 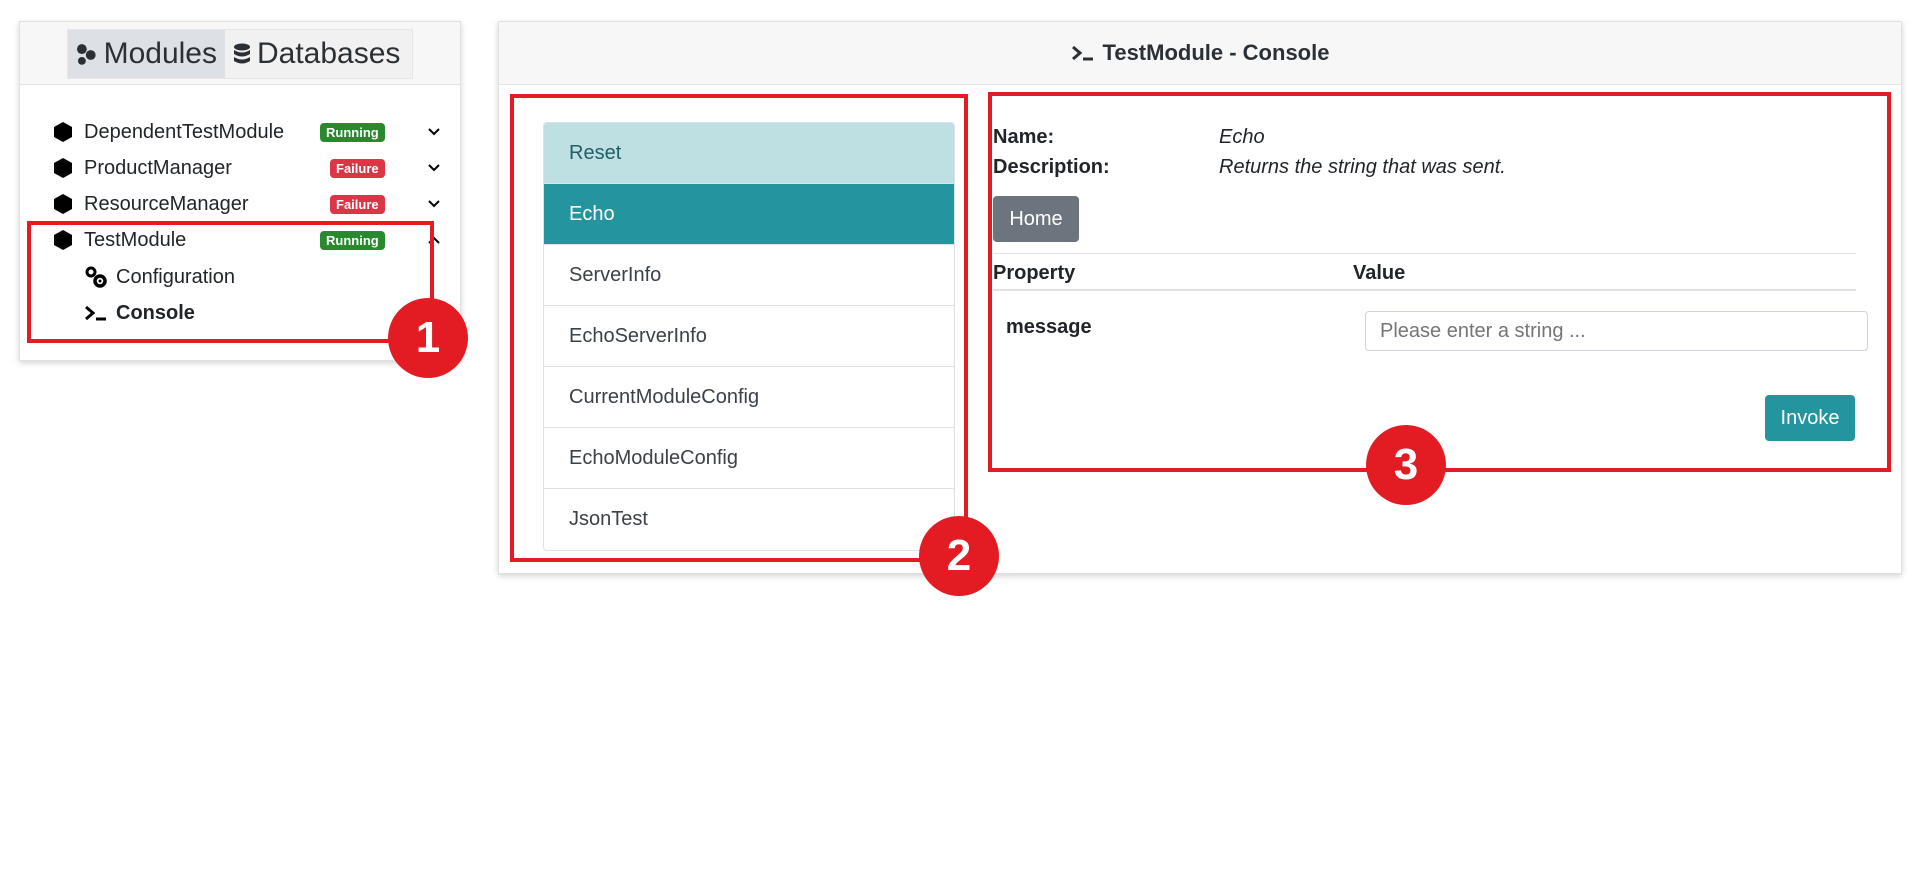 What do you see at coordinates (959, 556) in the screenshot?
I see `annotation-marker-2: 2` at bounding box center [959, 556].